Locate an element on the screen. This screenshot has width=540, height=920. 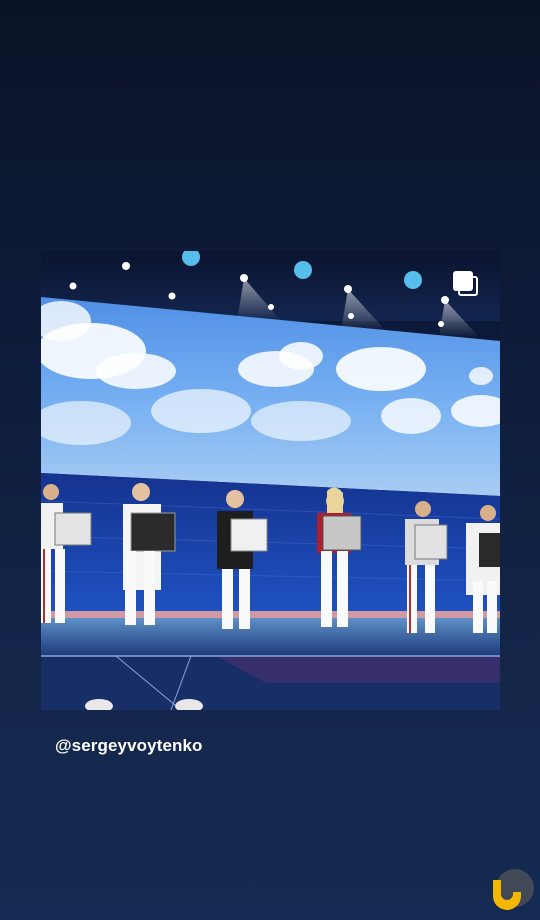
app-badge-icon is located at coordinates (511, 890).